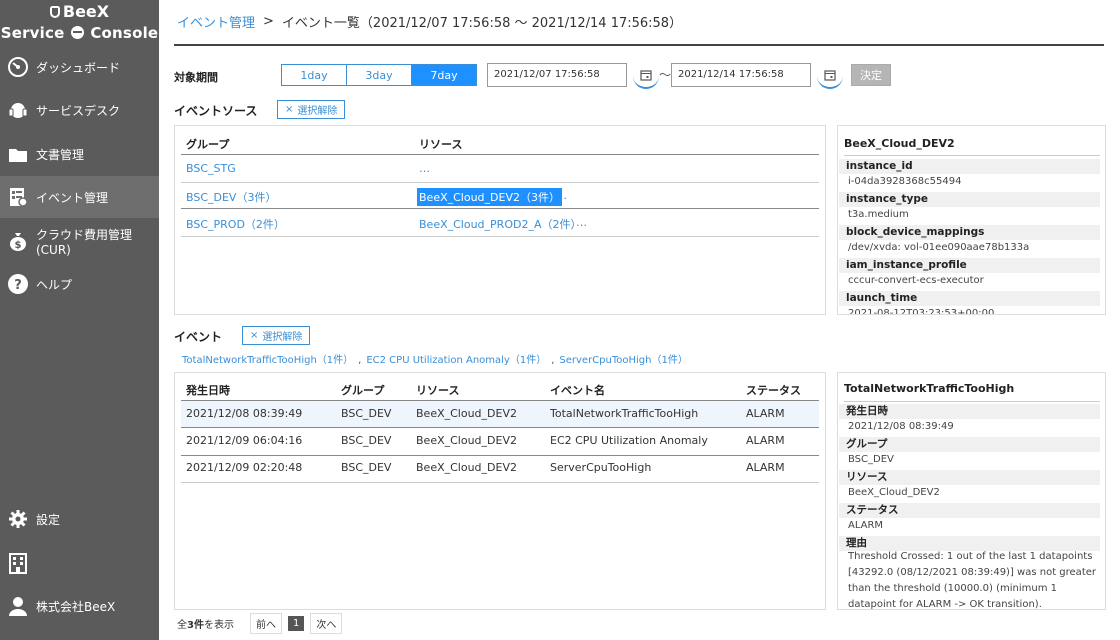  I want to click on calendar-from-button, so click(646, 76).